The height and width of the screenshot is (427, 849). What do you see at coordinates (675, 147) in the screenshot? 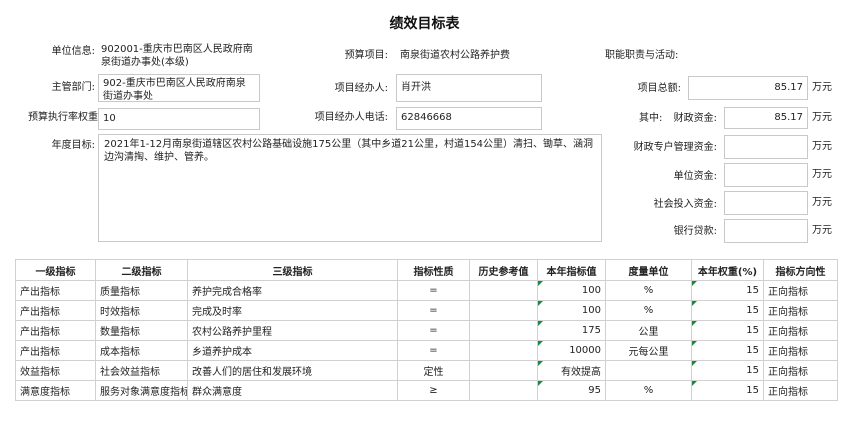
I see `fiscal-special-label: 财政专户管理资金:` at bounding box center [675, 147].